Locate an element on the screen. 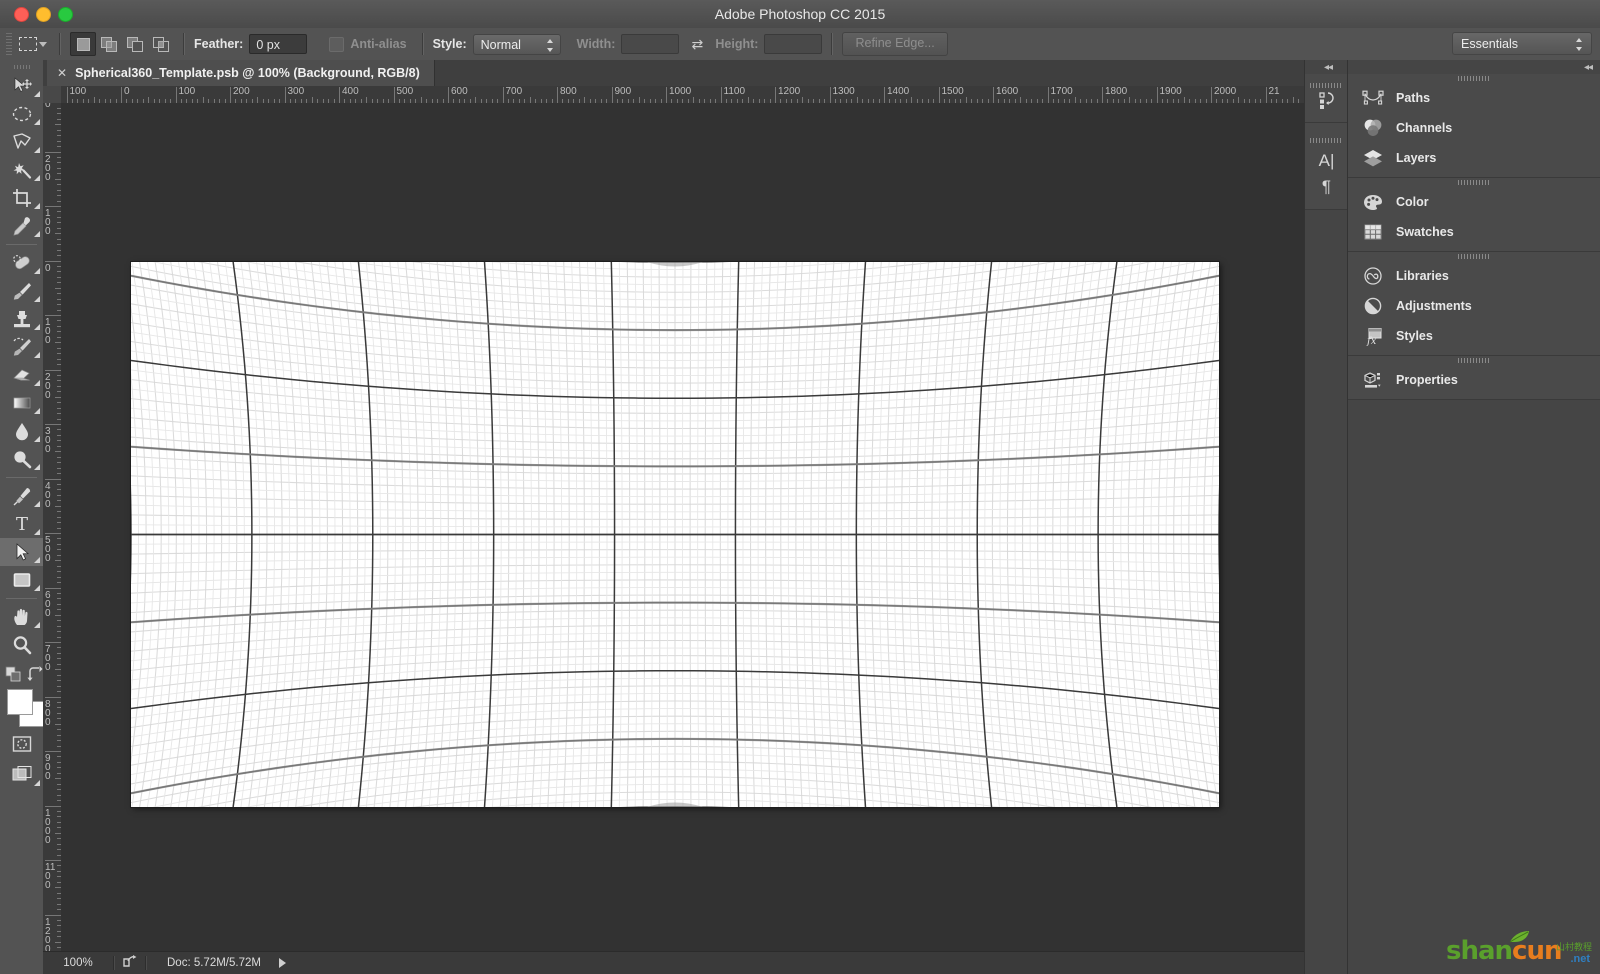  ruler-origin-corner is located at coordinates (52, 95).